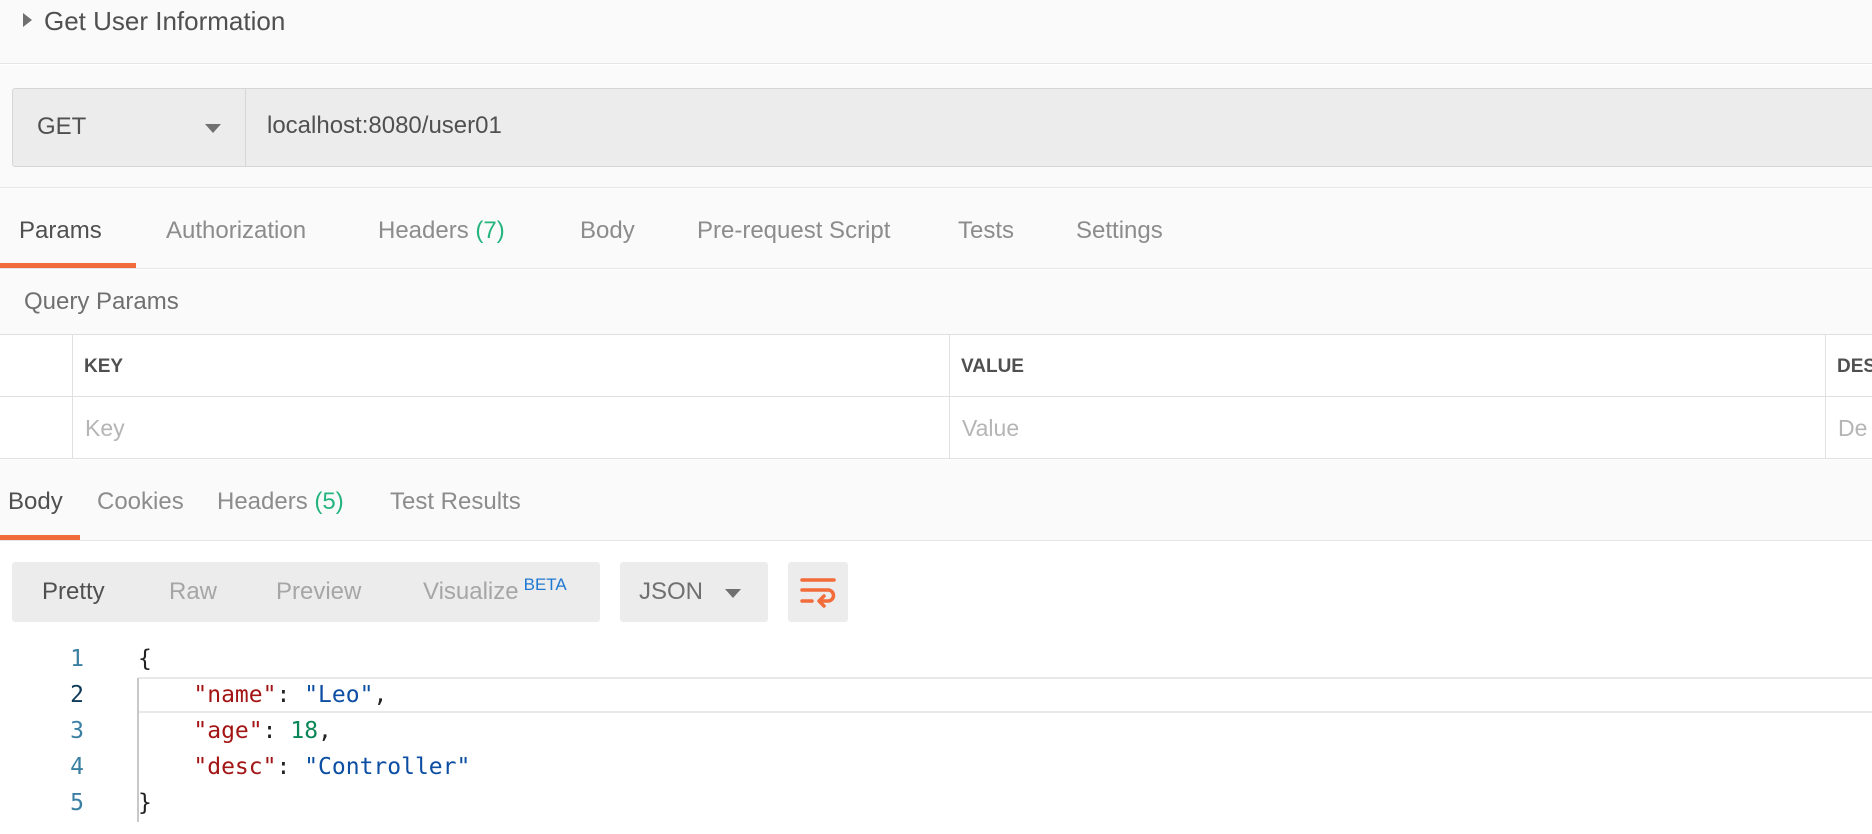 This screenshot has width=1872, height=834. I want to click on request-url-bar: GET, so click(942, 127).